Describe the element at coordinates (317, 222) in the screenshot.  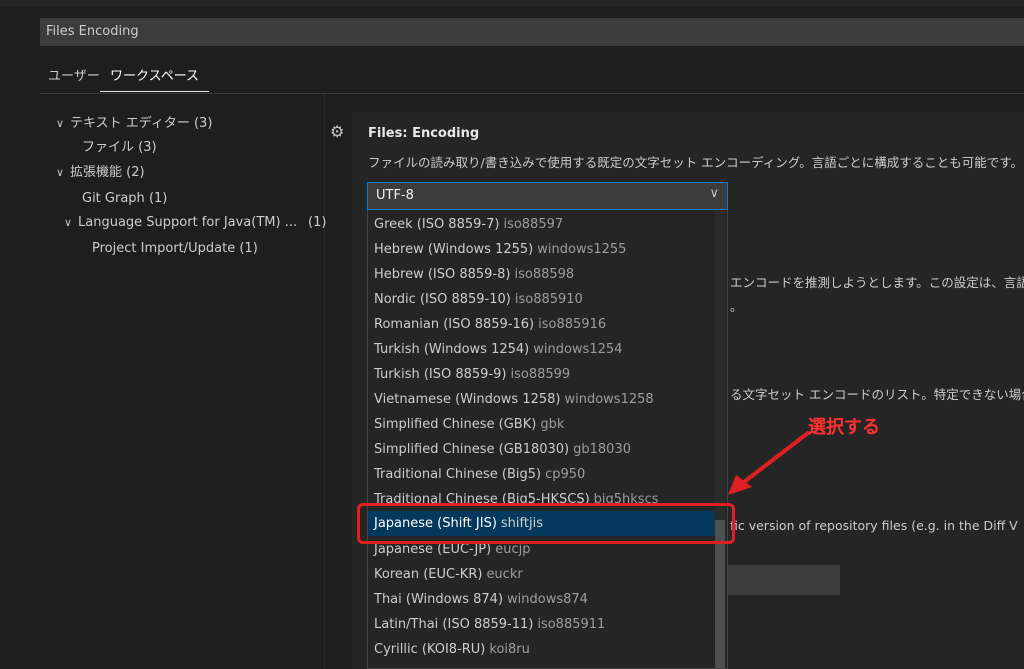
I see `toc-count-java: (1)` at that location.